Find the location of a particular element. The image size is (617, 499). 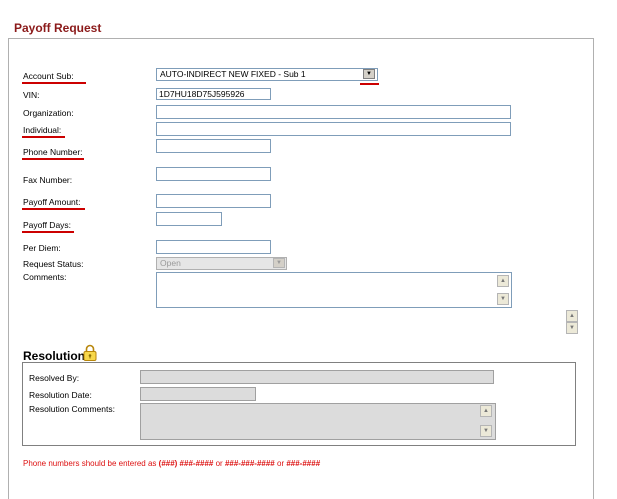

comments-label: Comments: is located at coordinates (45, 277).